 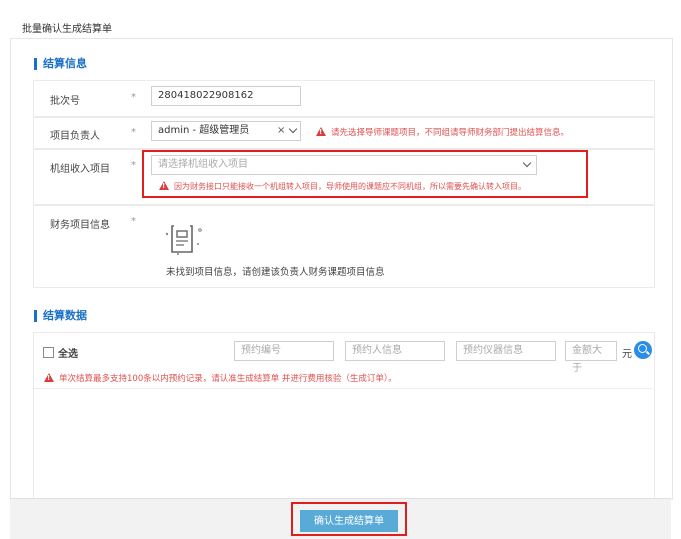 I want to click on finance-info-label: 财务项目信息, so click(x=80, y=225).